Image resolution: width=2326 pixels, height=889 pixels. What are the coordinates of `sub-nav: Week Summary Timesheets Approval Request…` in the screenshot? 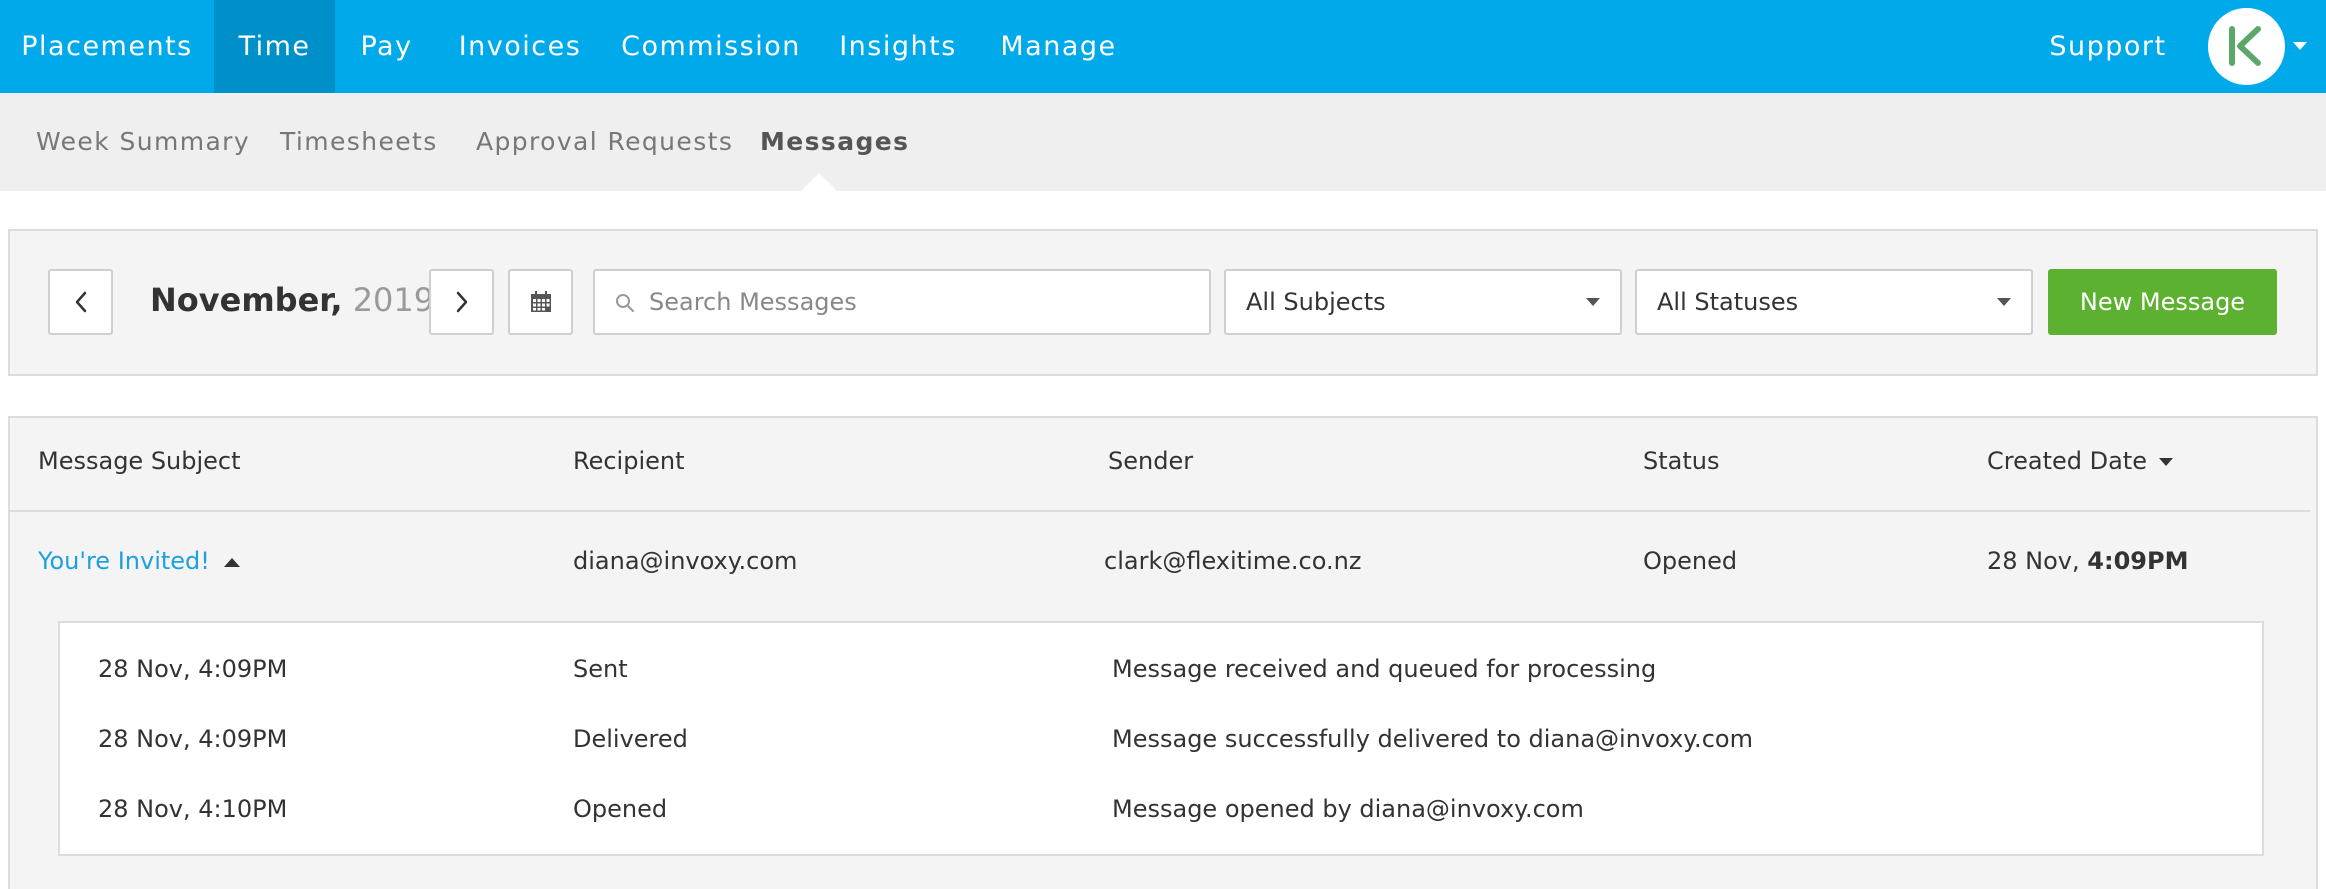 It's located at (1163, 142).